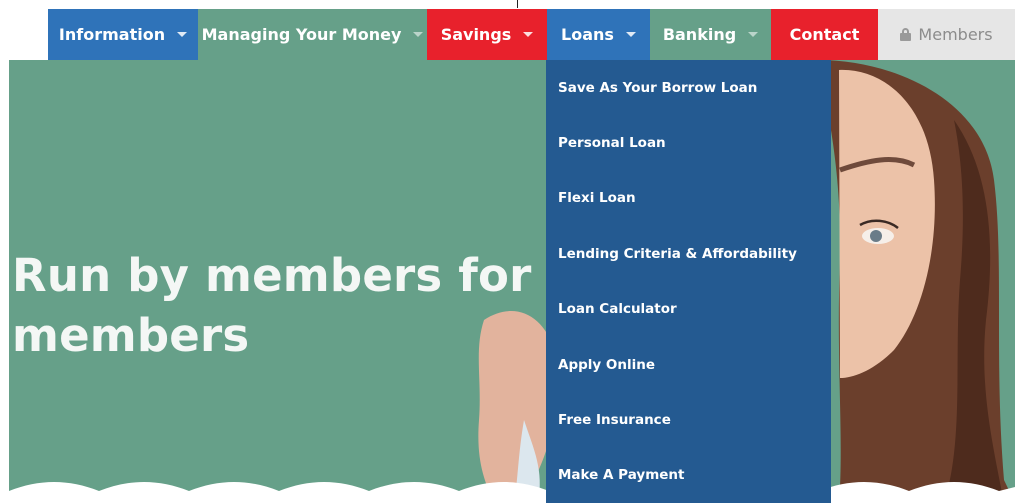 The width and height of the screenshot is (1022, 503). Describe the element at coordinates (688, 253) in the screenshot. I see `menu-item-lending-criteria: Lending Criteria & Affordability` at that location.